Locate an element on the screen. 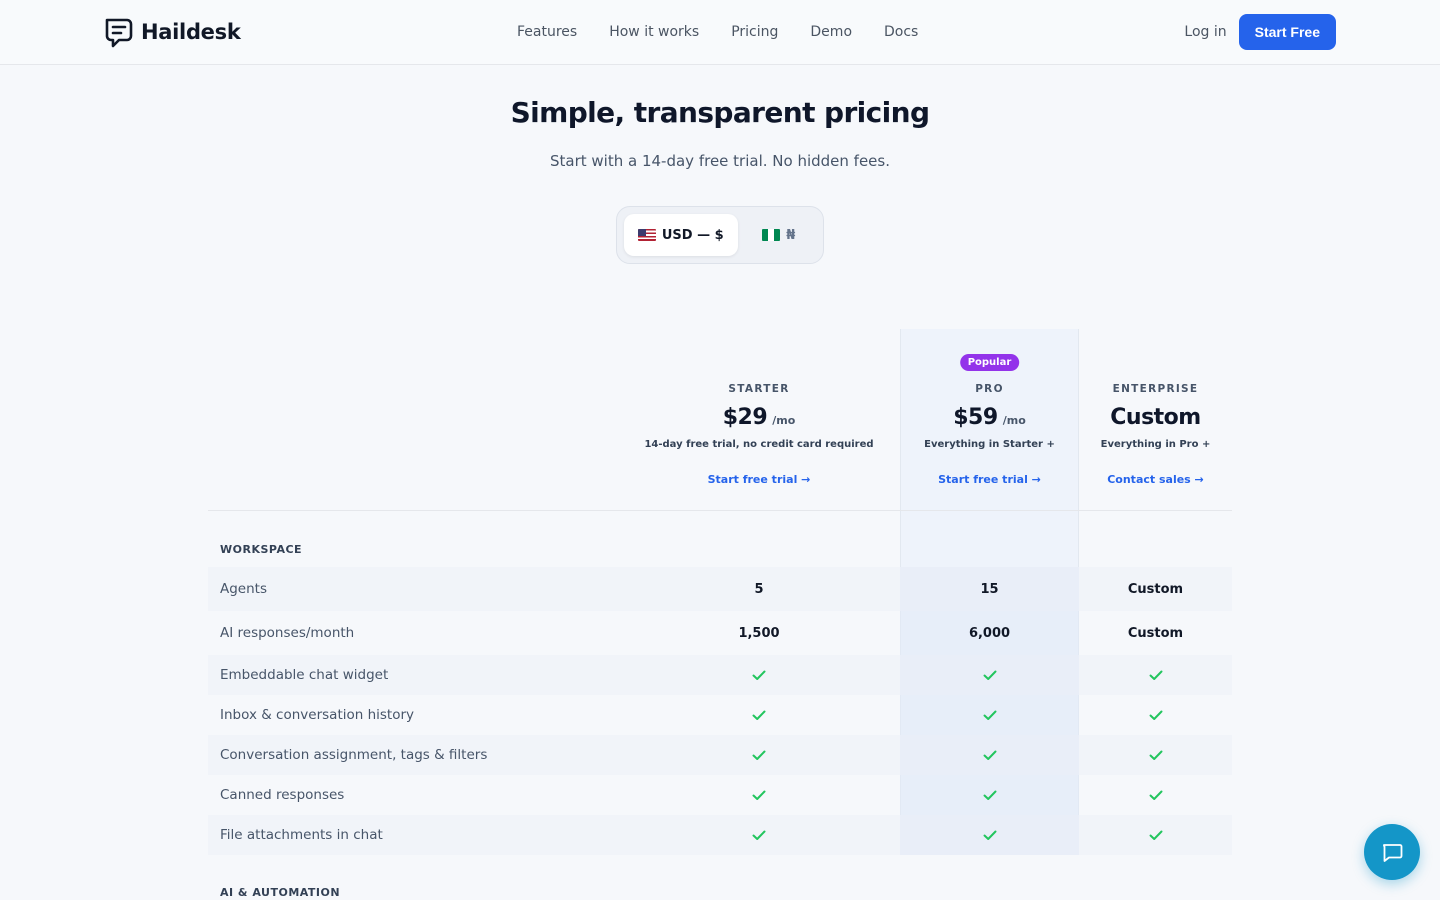 The image size is (1440, 900). plan-description: Everything in Pro + is located at coordinates (1155, 444).